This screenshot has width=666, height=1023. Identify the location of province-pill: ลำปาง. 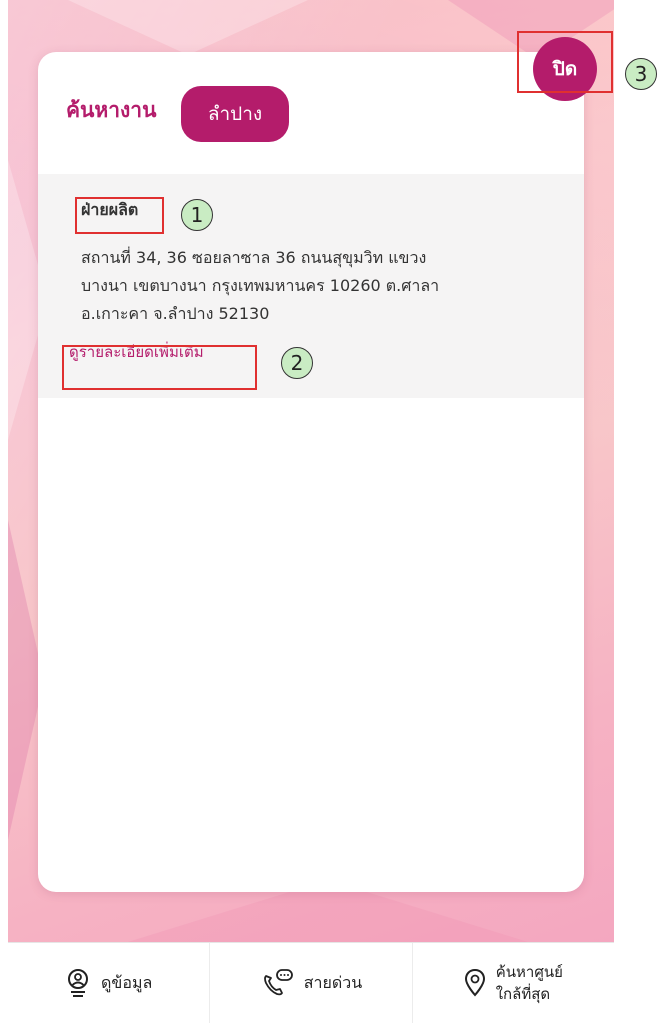
(235, 114).